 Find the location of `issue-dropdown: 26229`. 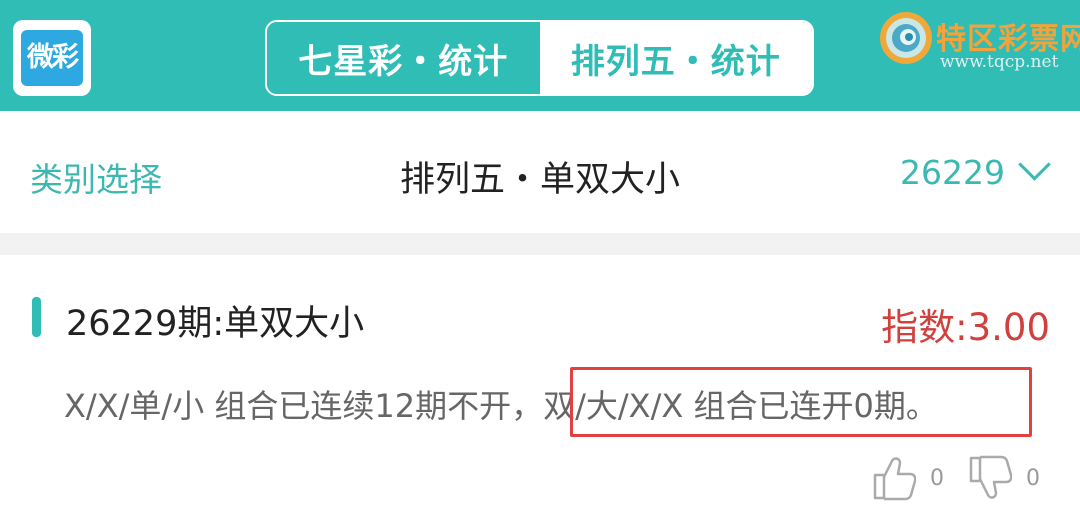

issue-dropdown: 26229 is located at coordinates (975, 170).